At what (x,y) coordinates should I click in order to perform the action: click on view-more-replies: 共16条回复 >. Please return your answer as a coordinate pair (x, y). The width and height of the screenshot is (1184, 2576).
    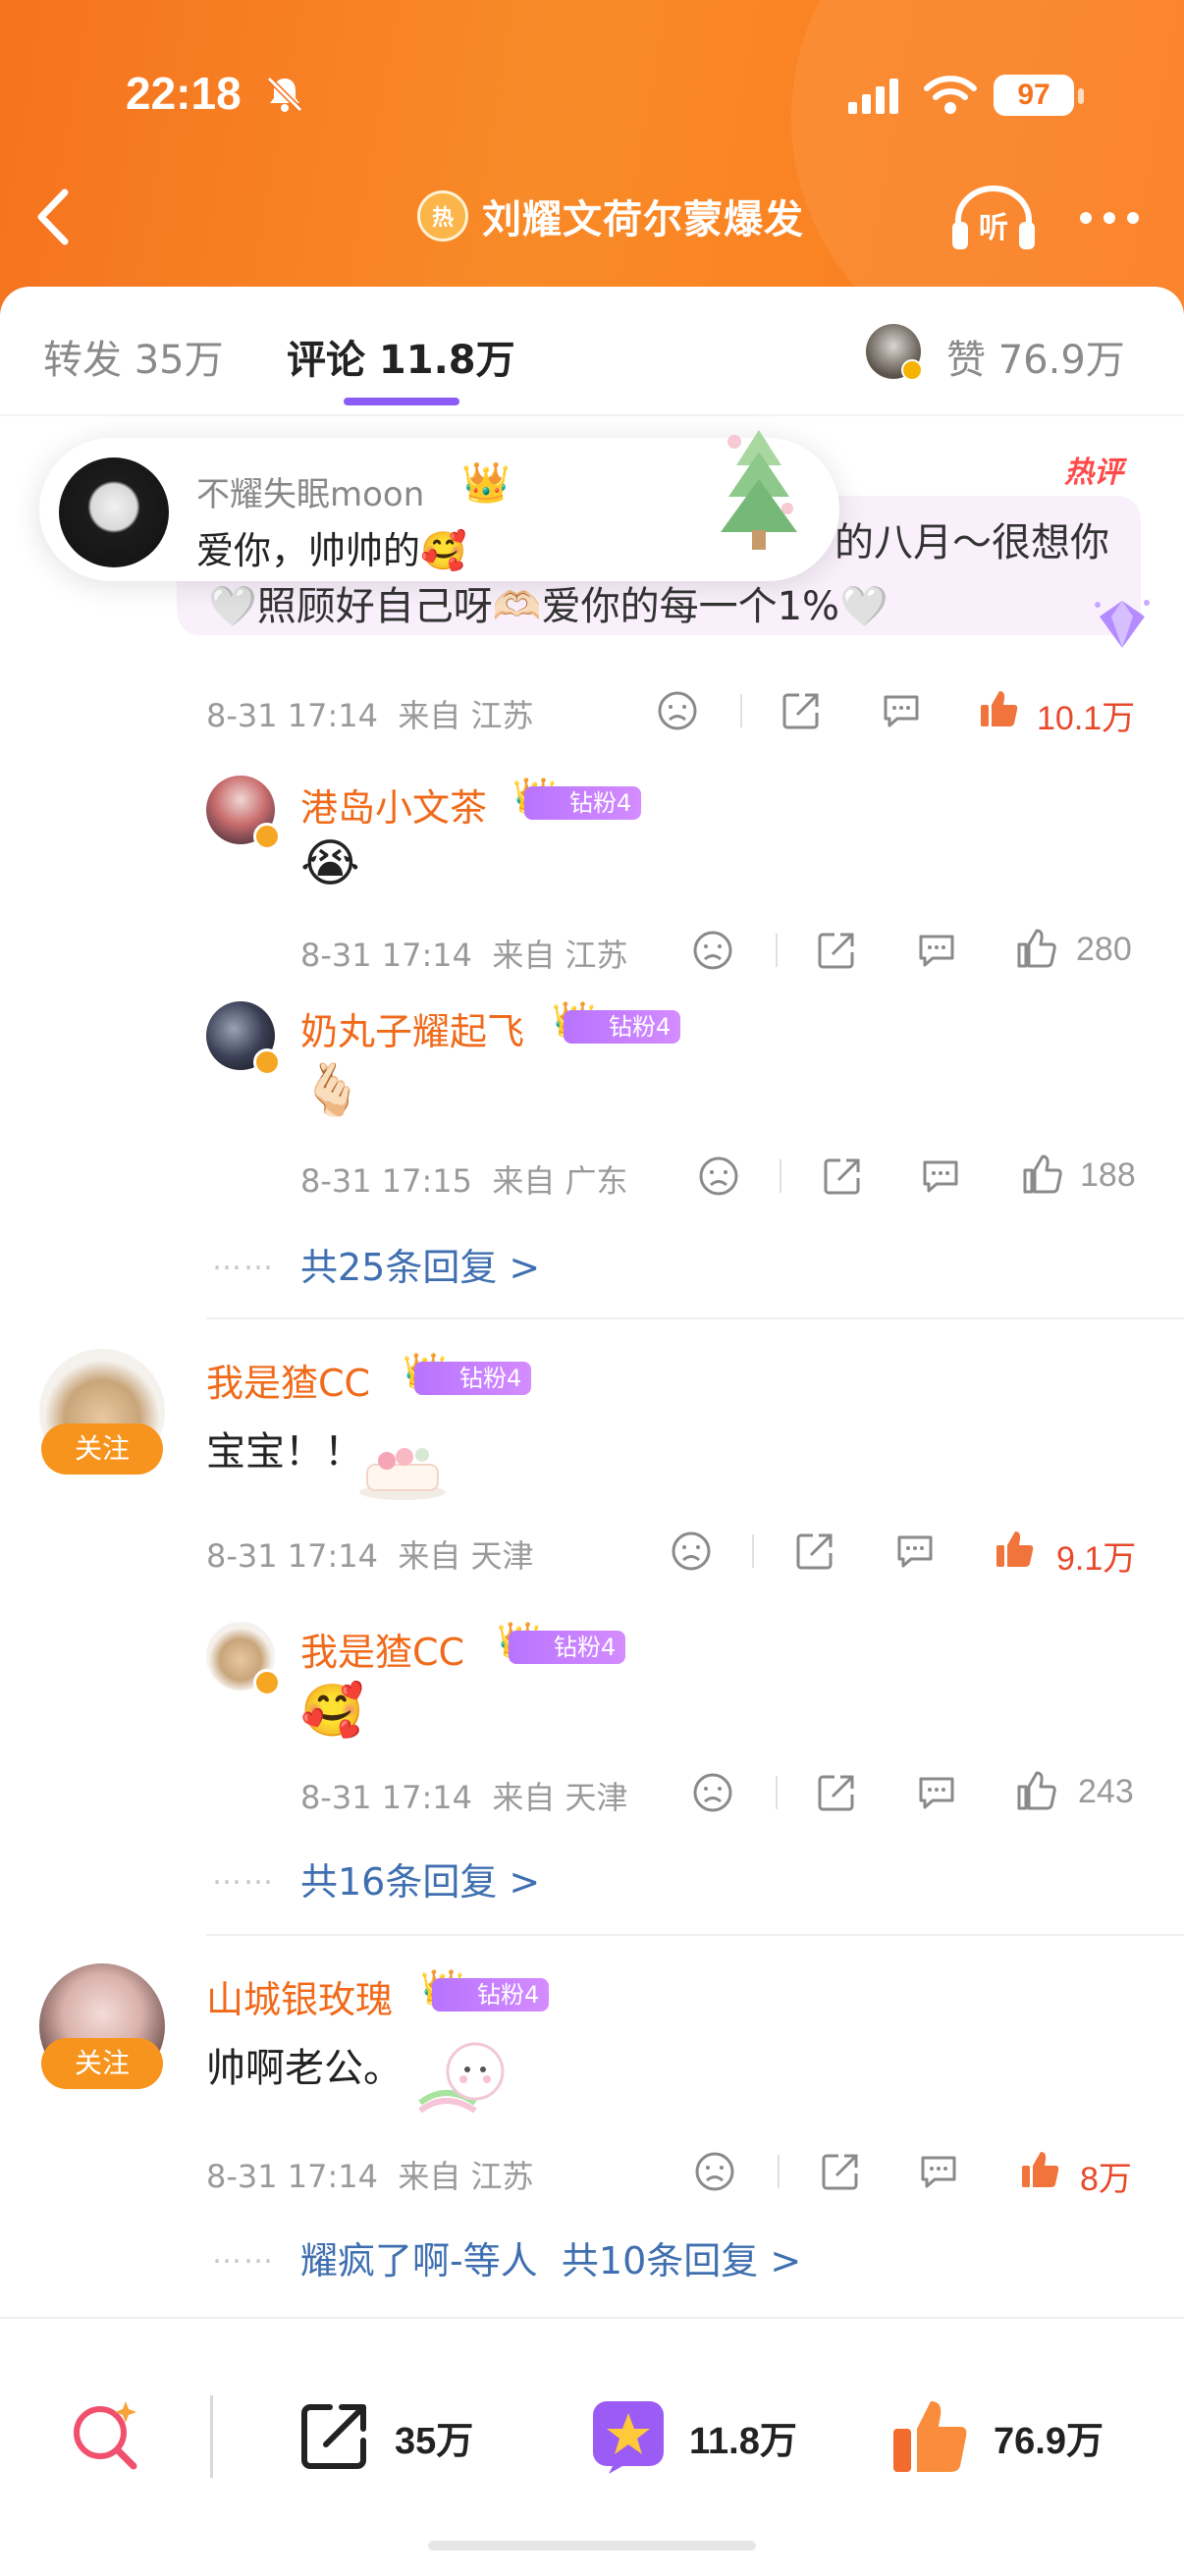
    Looking at the image, I should click on (420, 1878).